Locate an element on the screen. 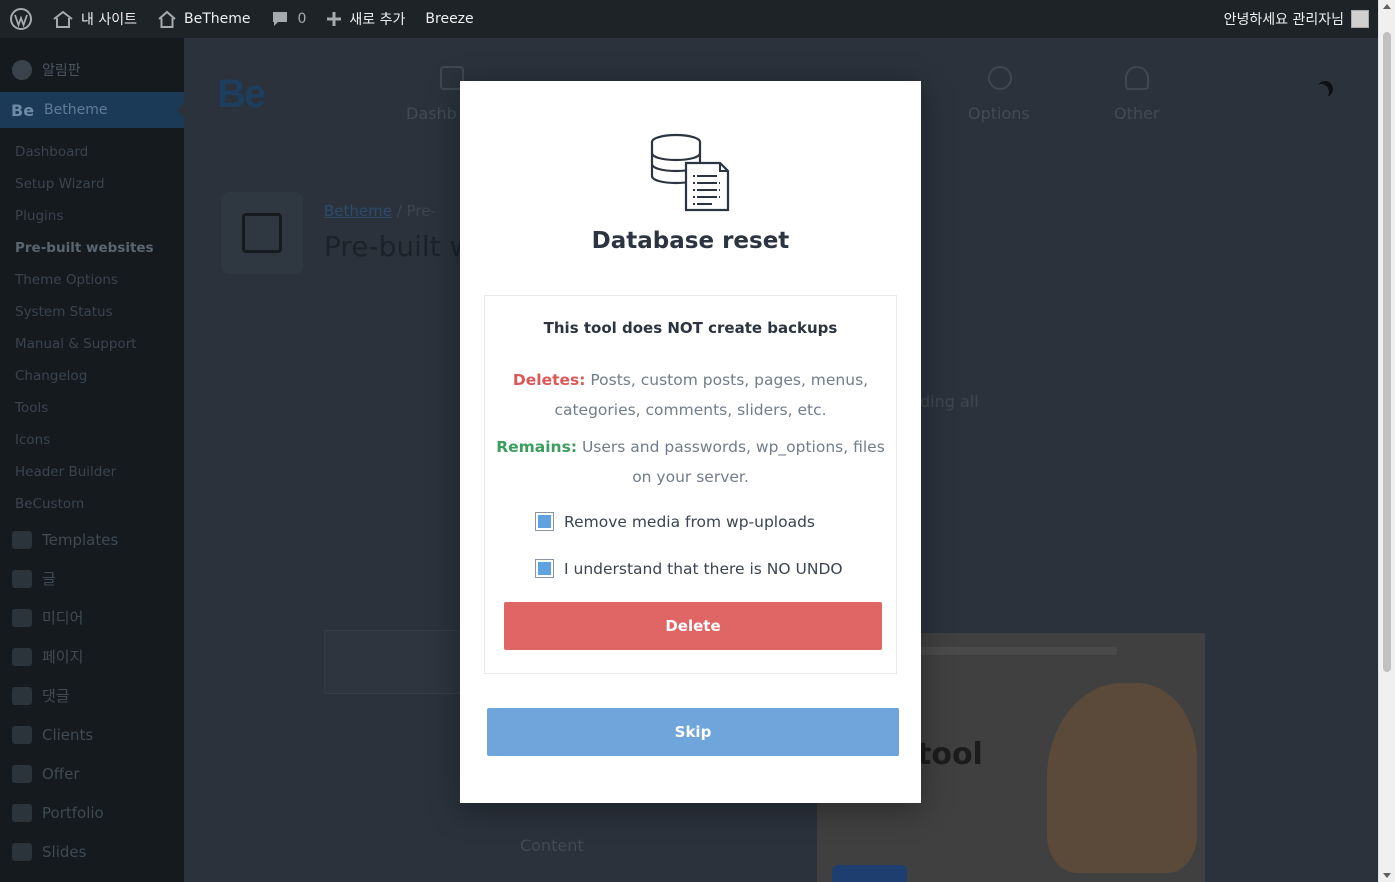 The image size is (1395, 882). remove-media-checkbox is located at coordinates (544, 521).